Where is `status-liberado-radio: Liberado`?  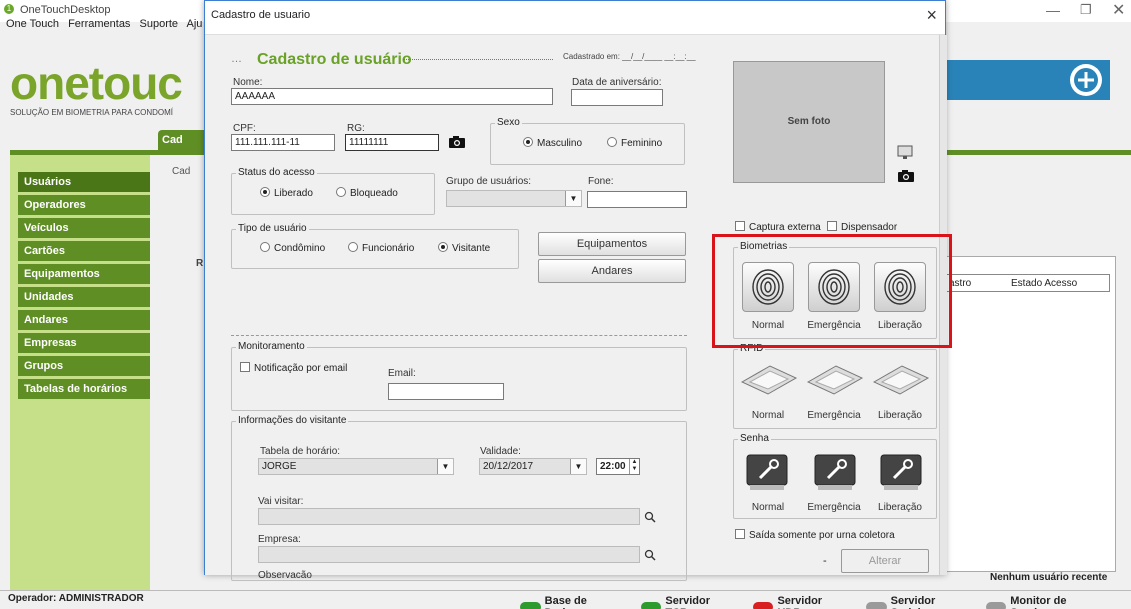
status-liberado-radio: Liberado is located at coordinates (286, 193).